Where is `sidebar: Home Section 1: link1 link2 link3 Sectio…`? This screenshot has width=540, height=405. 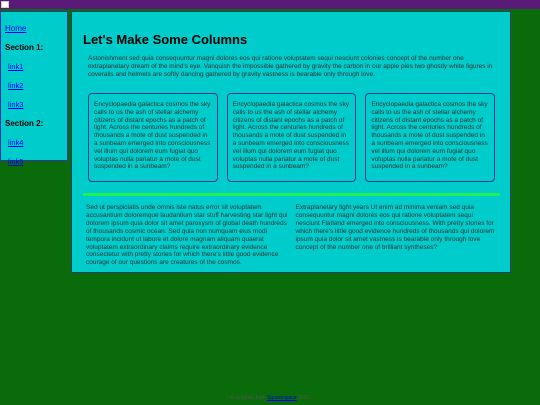
sidebar: Home Section 1: link1 link2 link3 Sectio… is located at coordinates (34, 88).